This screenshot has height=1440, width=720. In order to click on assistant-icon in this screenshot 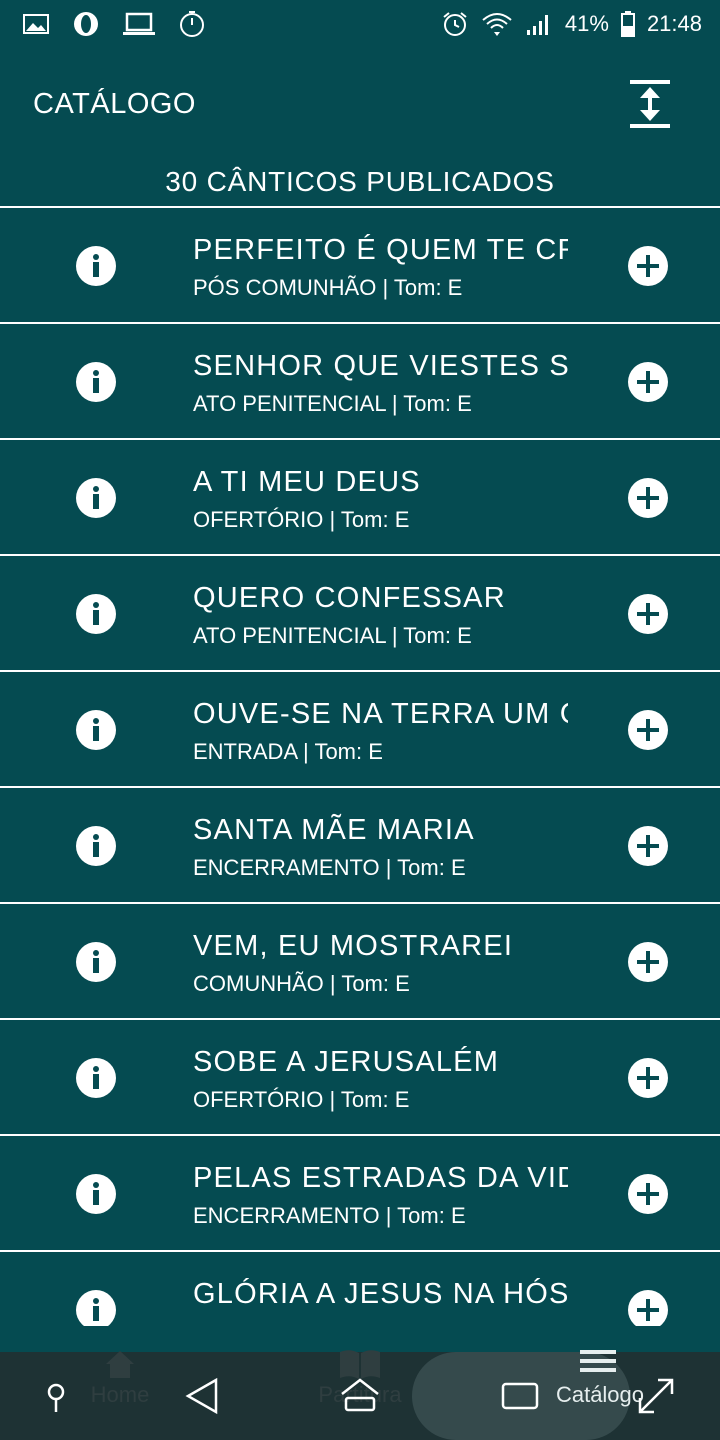, I will do `click(56, 1400)`.